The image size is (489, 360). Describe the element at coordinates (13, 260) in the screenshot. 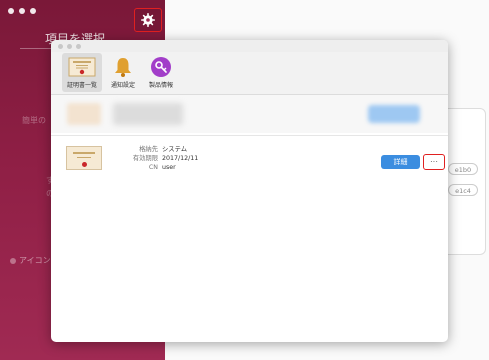

I see `radio-icon` at that location.